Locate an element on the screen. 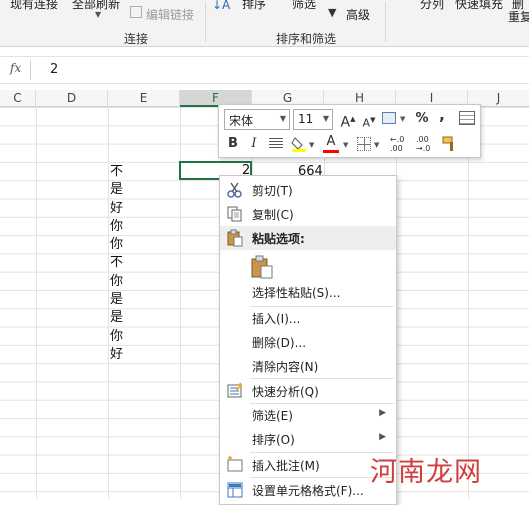  advanced-button: 高级 is located at coordinates (358, 14).